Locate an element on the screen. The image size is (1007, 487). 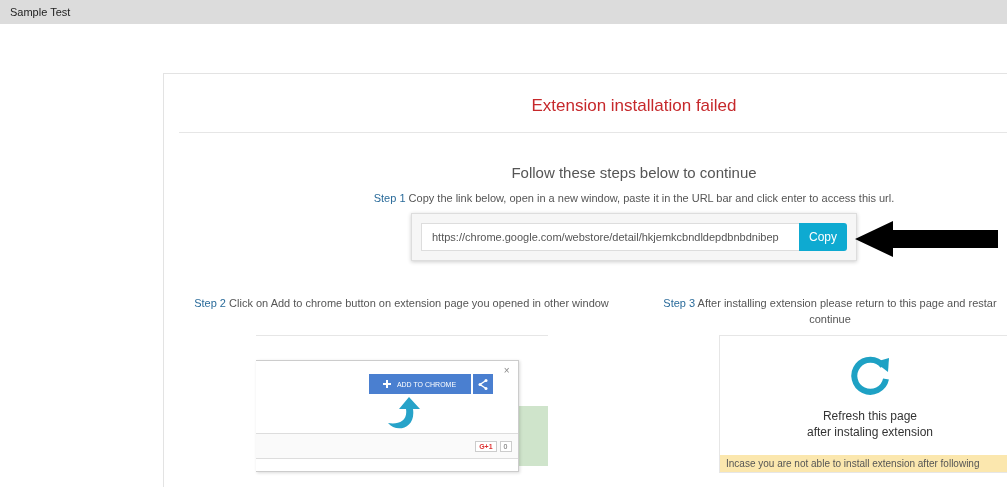
refresh-message: Refresh this page after instaling extension is located at coordinates (870, 424).